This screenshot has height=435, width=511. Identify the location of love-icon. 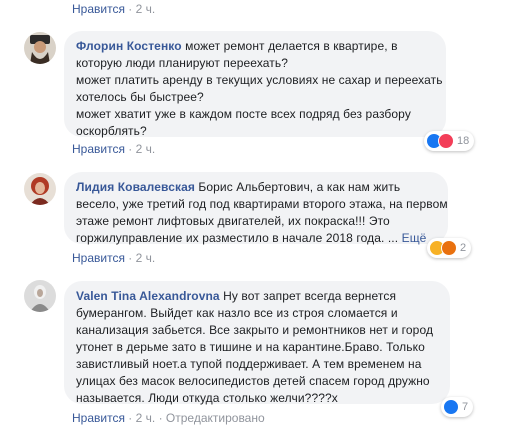
(446, 141).